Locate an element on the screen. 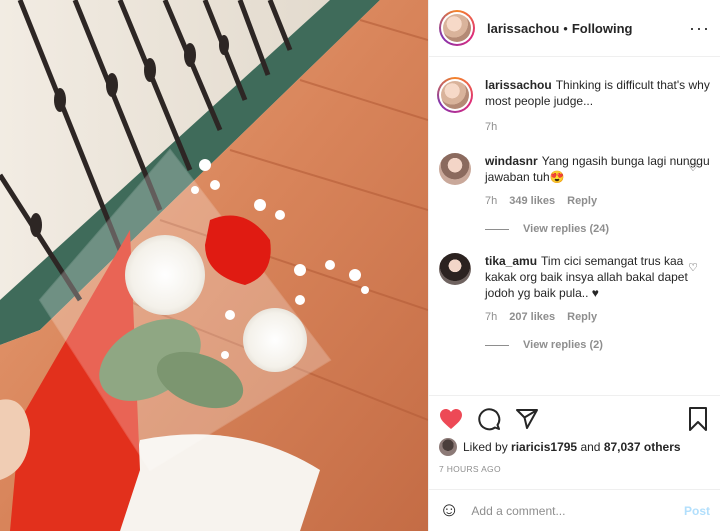  liked-by-user: riaricis1795 is located at coordinates (544, 447).